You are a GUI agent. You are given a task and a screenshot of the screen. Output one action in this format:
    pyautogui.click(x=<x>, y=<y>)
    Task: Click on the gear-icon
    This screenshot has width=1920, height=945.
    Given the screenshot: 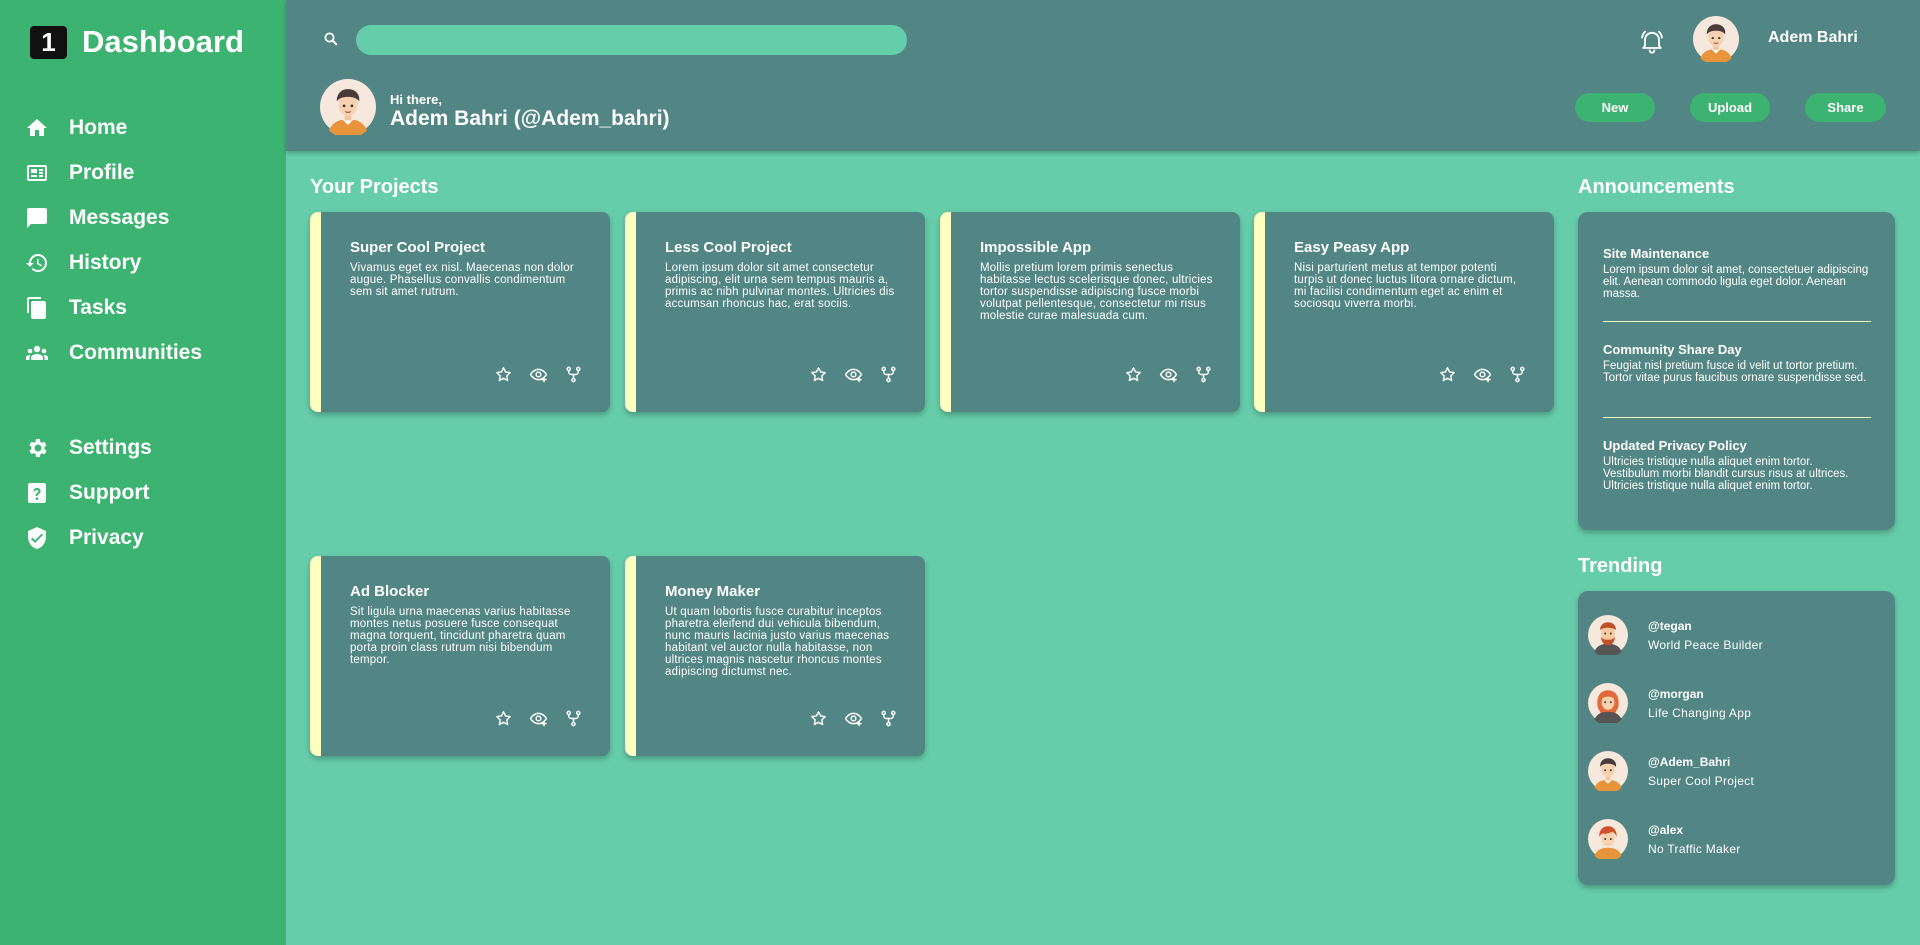 What is the action you would take?
    pyautogui.click(x=38, y=447)
    